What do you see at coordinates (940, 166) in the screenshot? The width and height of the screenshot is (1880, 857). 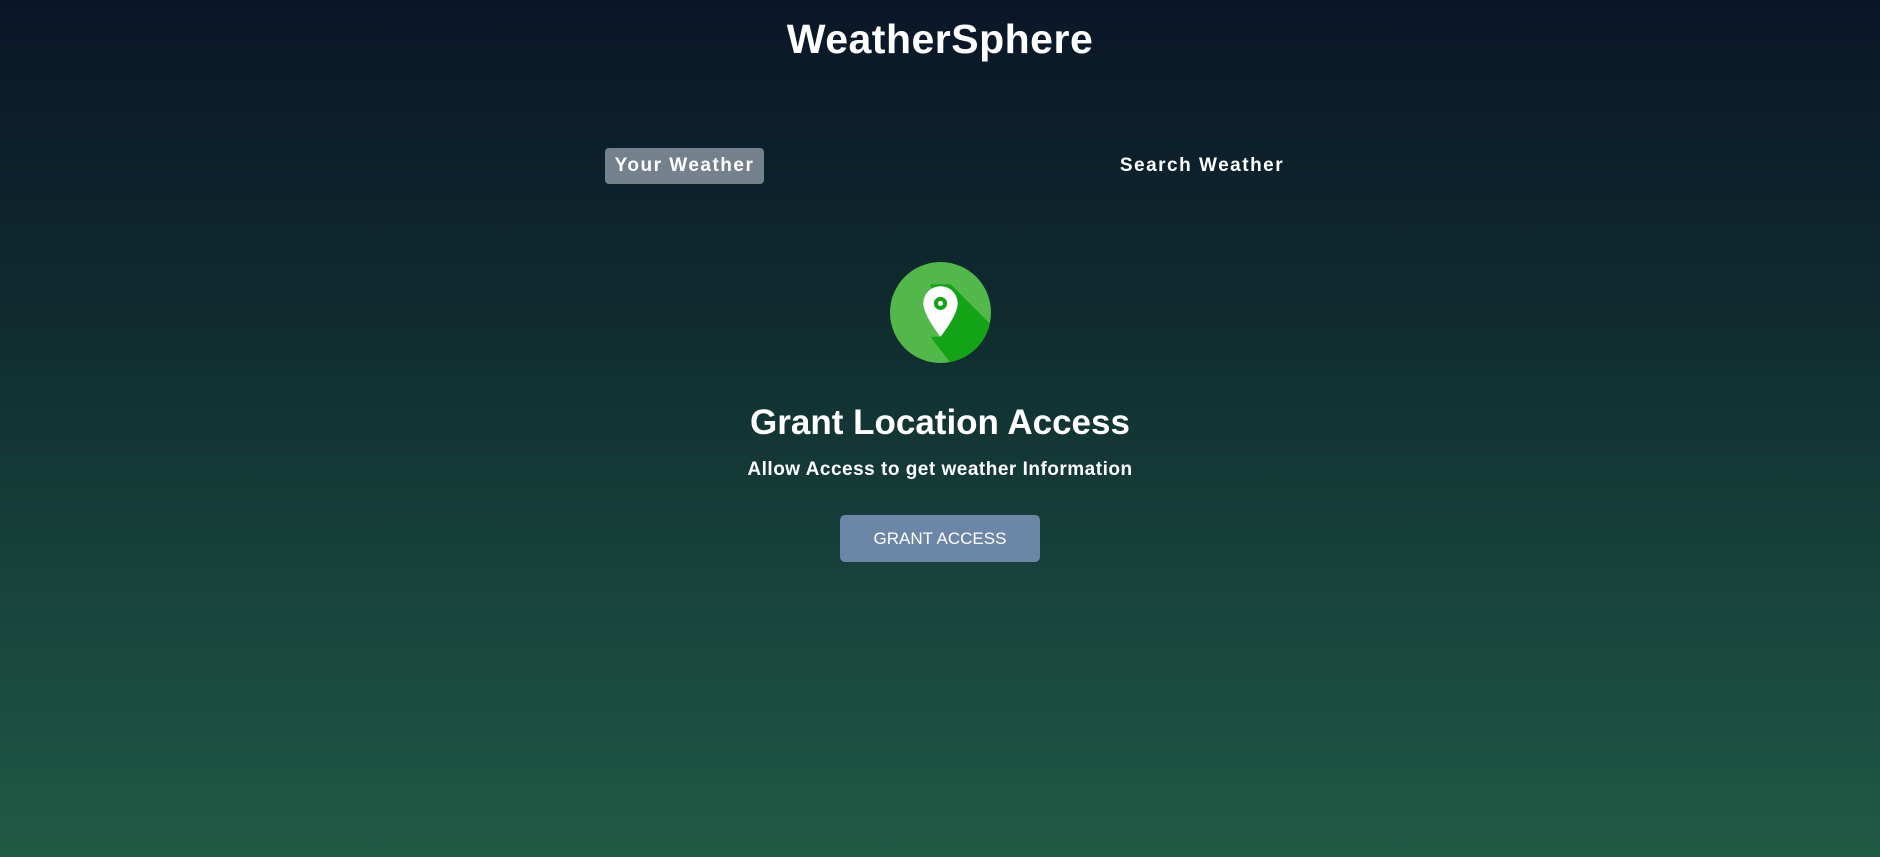 I see `tab-bar: Your Weather Search Weather` at bounding box center [940, 166].